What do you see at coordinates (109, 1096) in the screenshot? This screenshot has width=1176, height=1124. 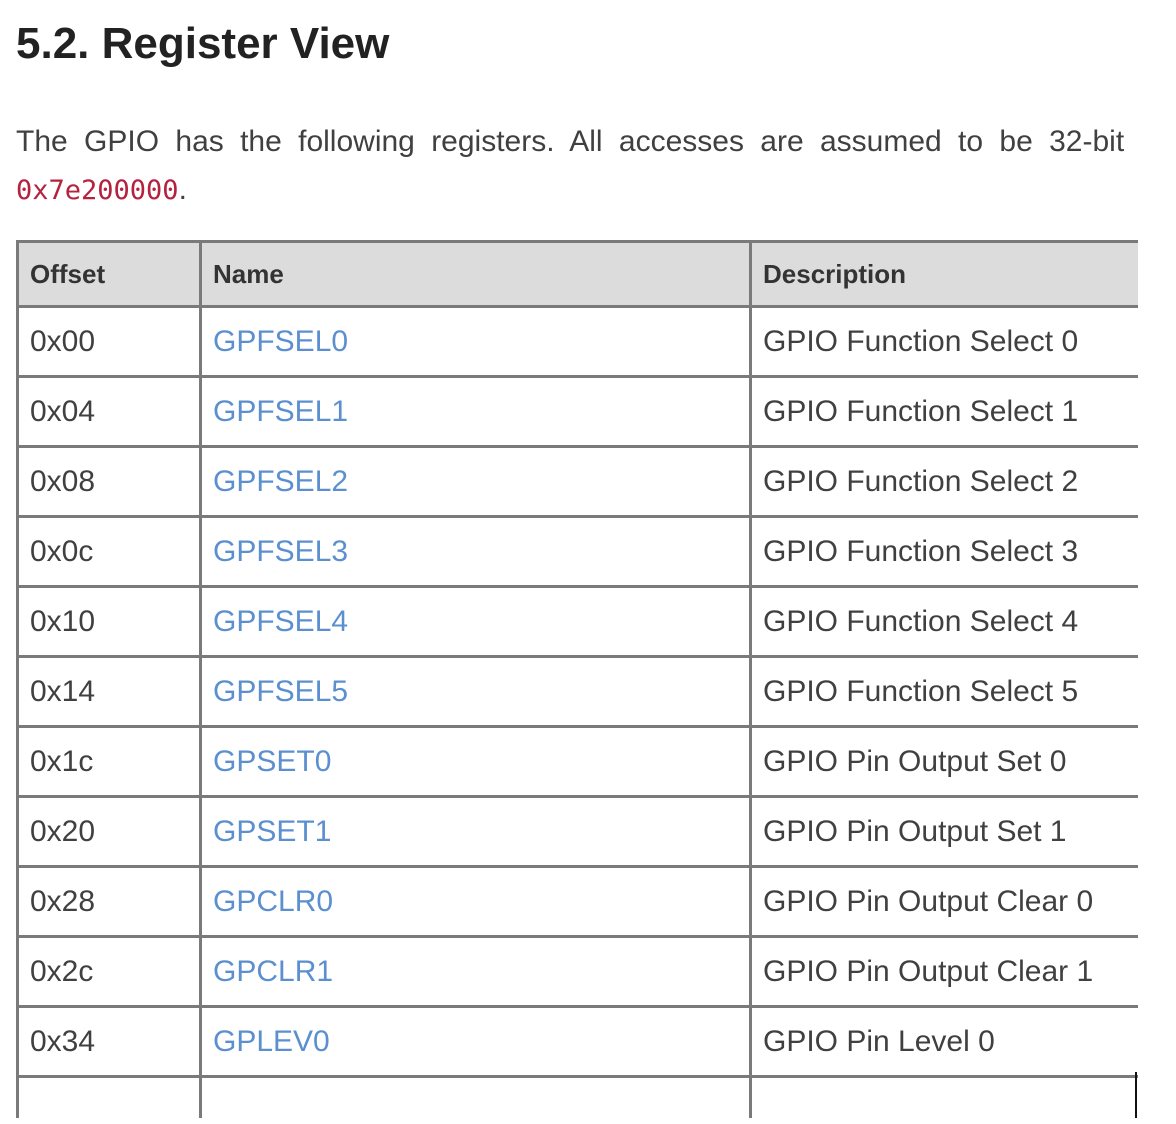 I see `register-offset` at bounding box center [109, 1096].